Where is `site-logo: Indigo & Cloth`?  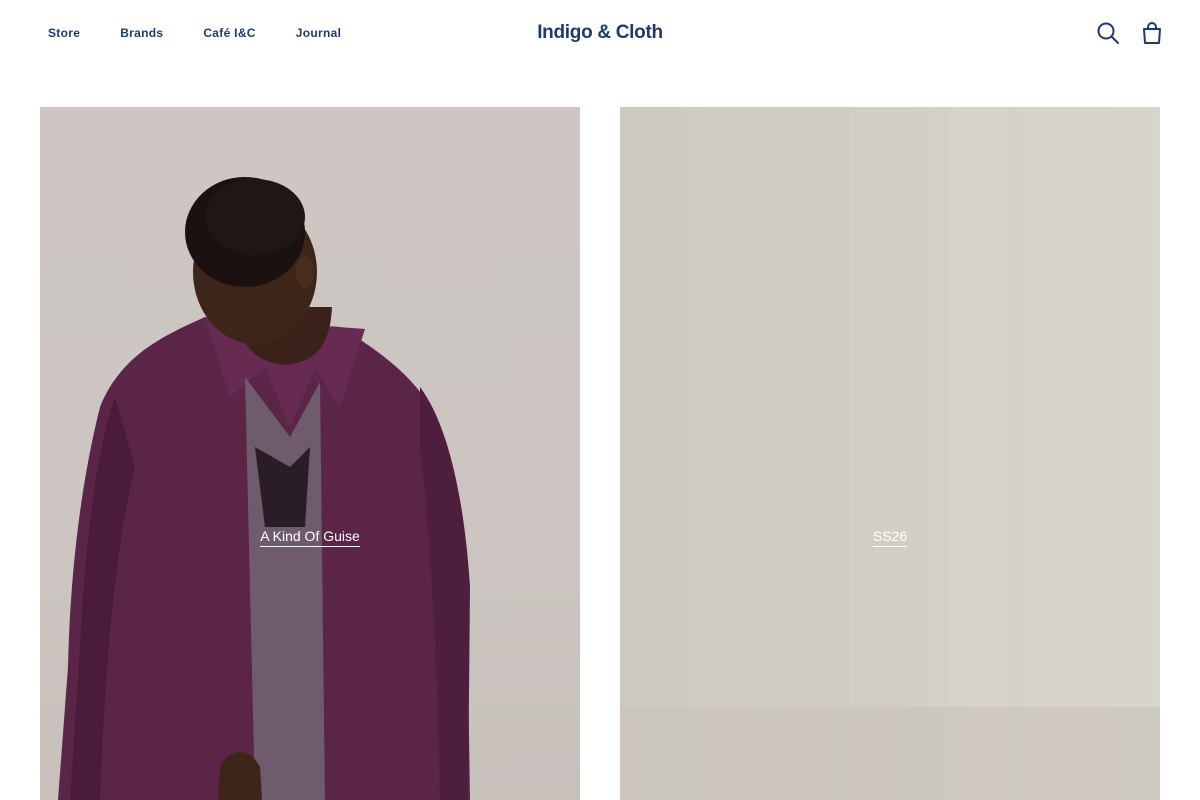 site-logo: Indigo & Cloth is located at coordinates (600, 32).